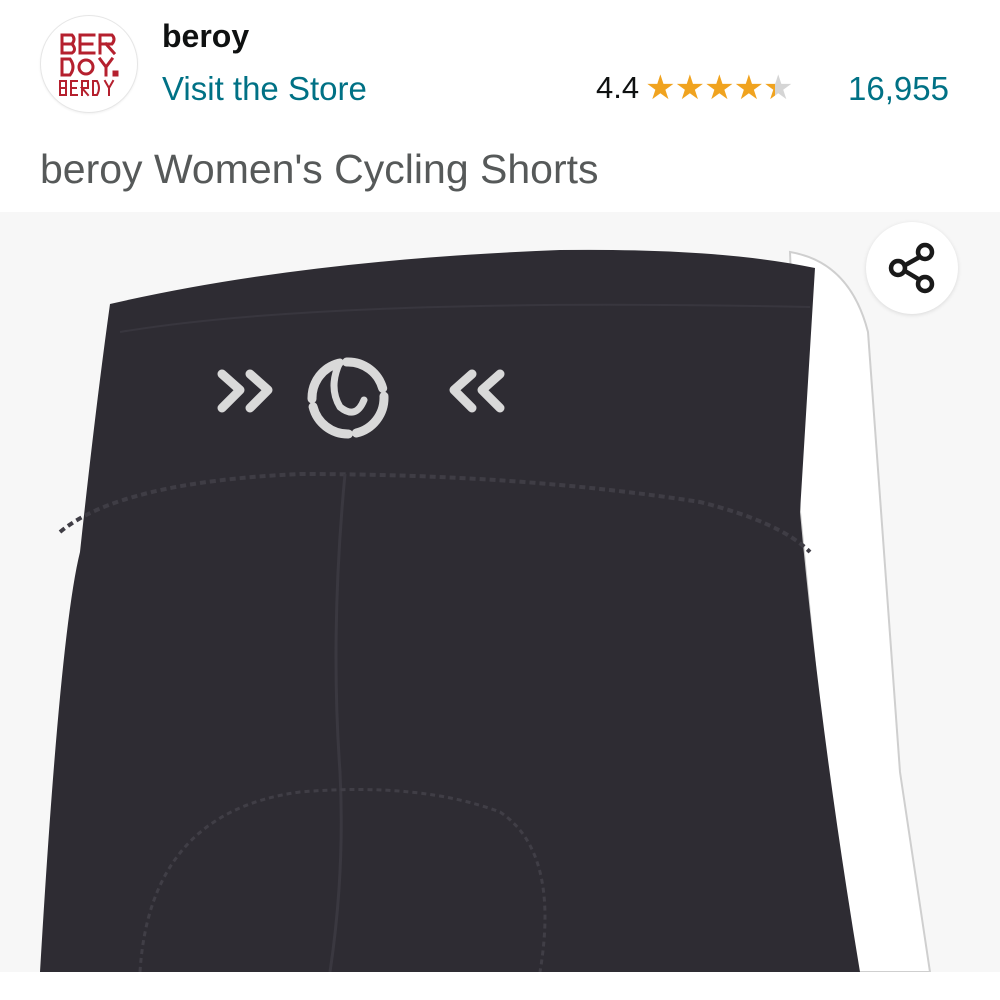 The height and width of the screenshot is (1000, 1000). What do you see at coordinates (618, 87) in the screenshot?
I see `rating-value: 4.4` at bounding box center [618, 87].